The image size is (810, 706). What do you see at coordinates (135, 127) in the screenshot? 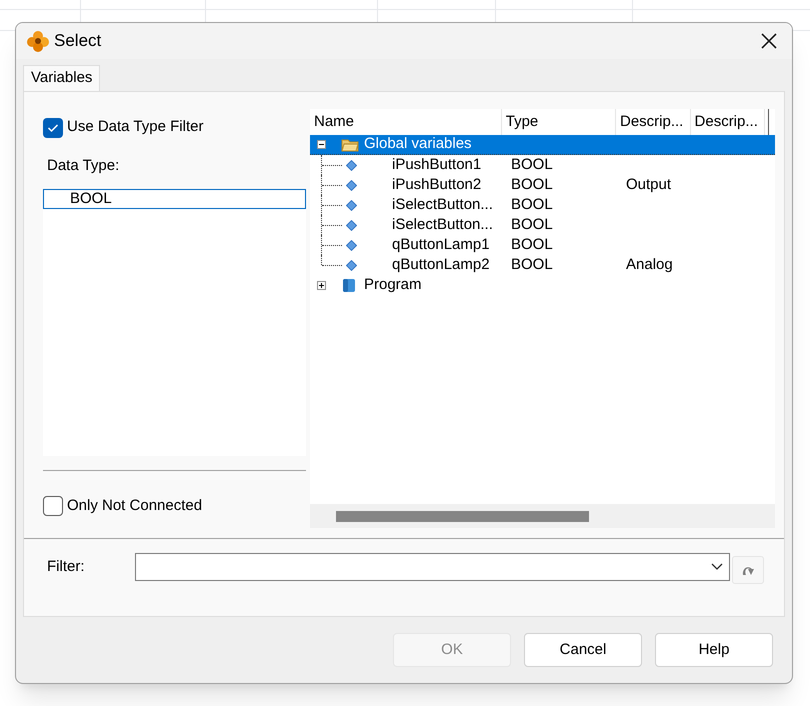
I see `checkbox-label: Use Data Type Filter` at bounding box center [135, 127].